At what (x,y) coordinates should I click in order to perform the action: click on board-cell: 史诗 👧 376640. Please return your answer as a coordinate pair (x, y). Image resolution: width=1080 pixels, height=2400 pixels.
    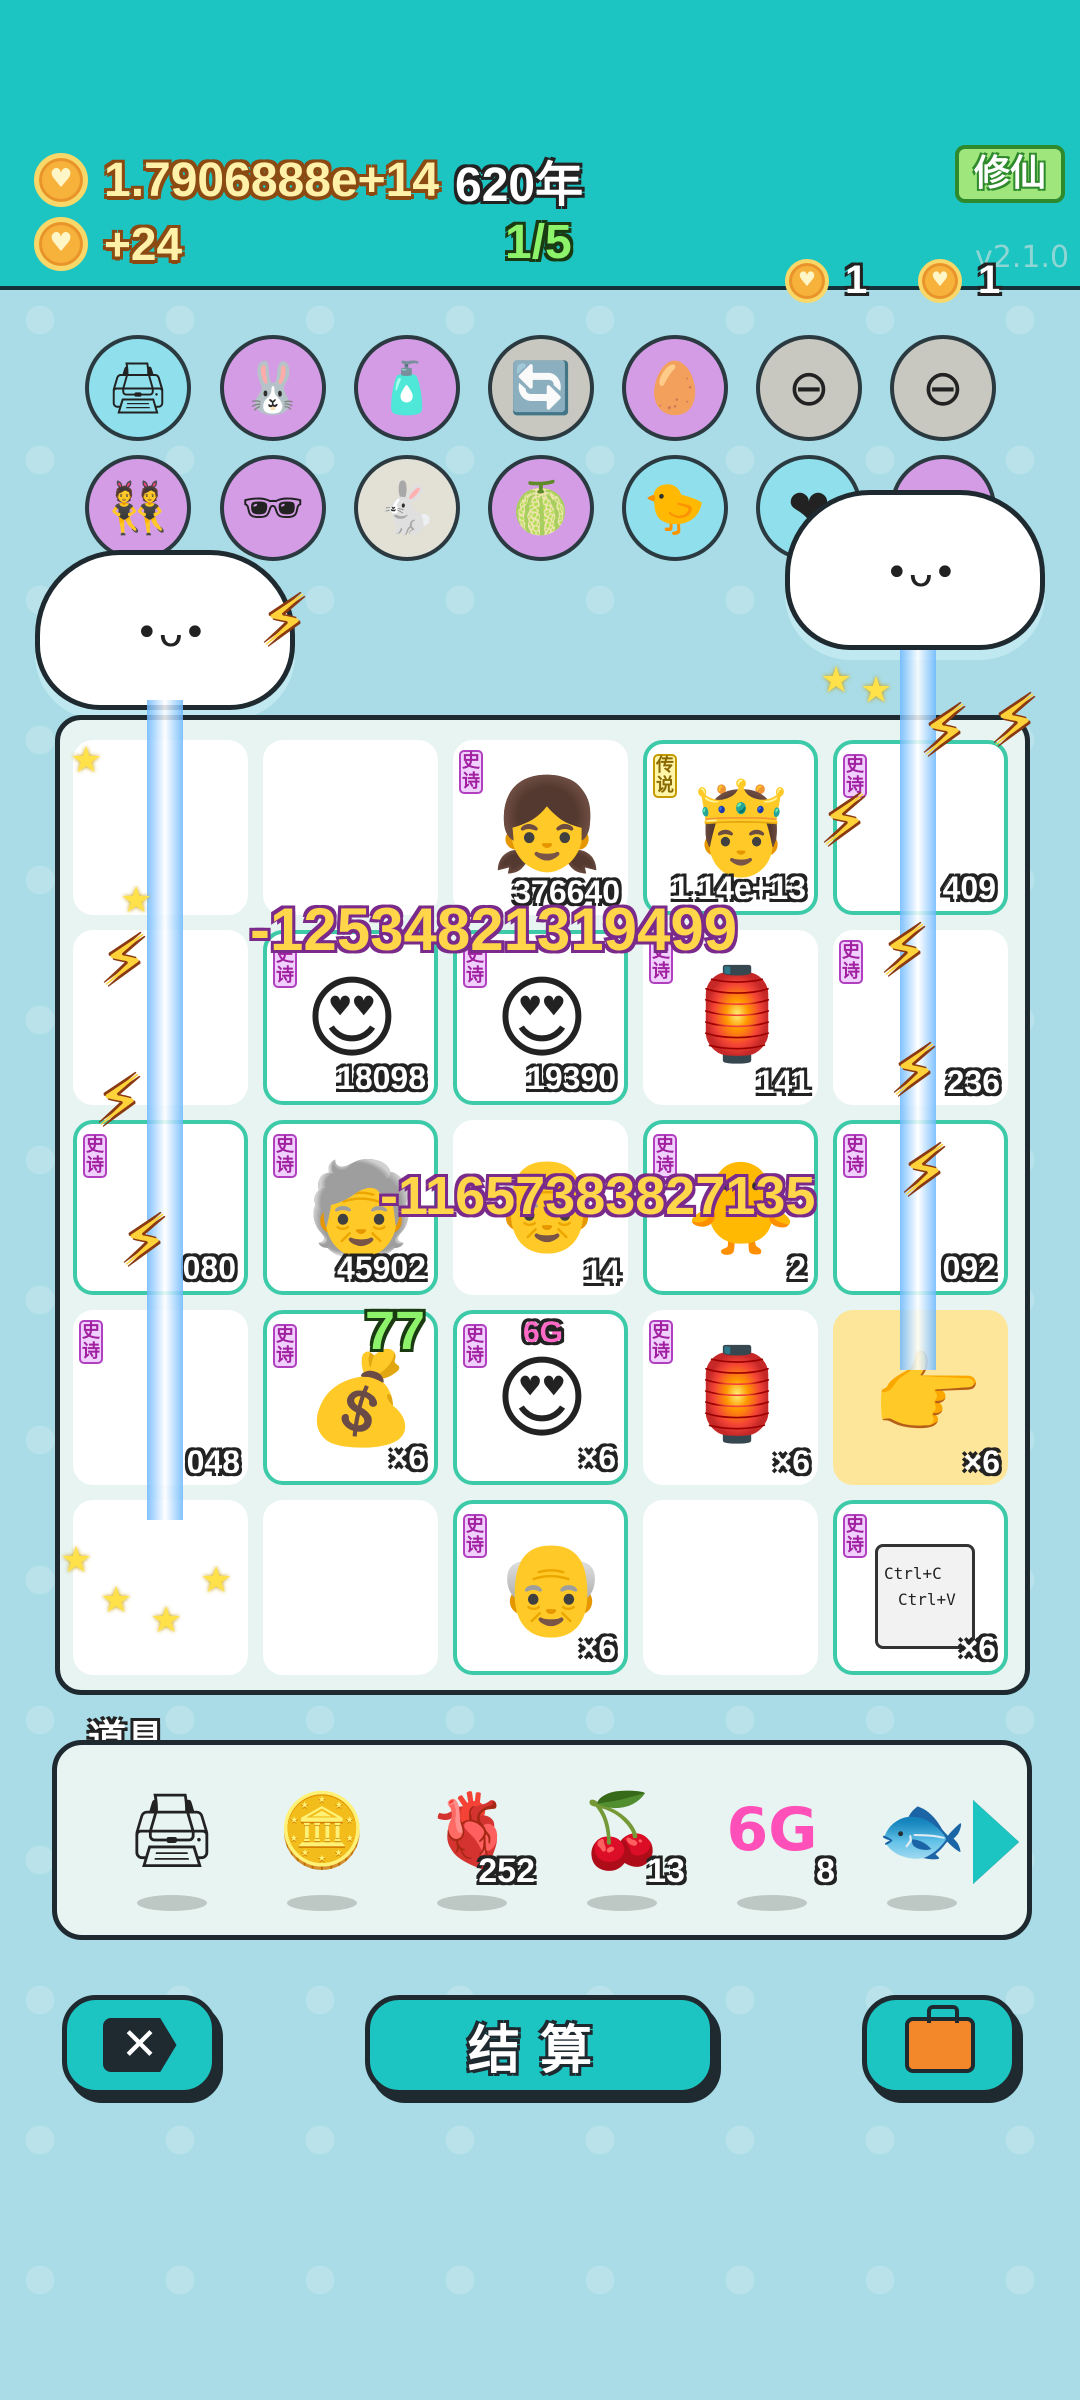
    Looking at the image, I should click on (540, 827).